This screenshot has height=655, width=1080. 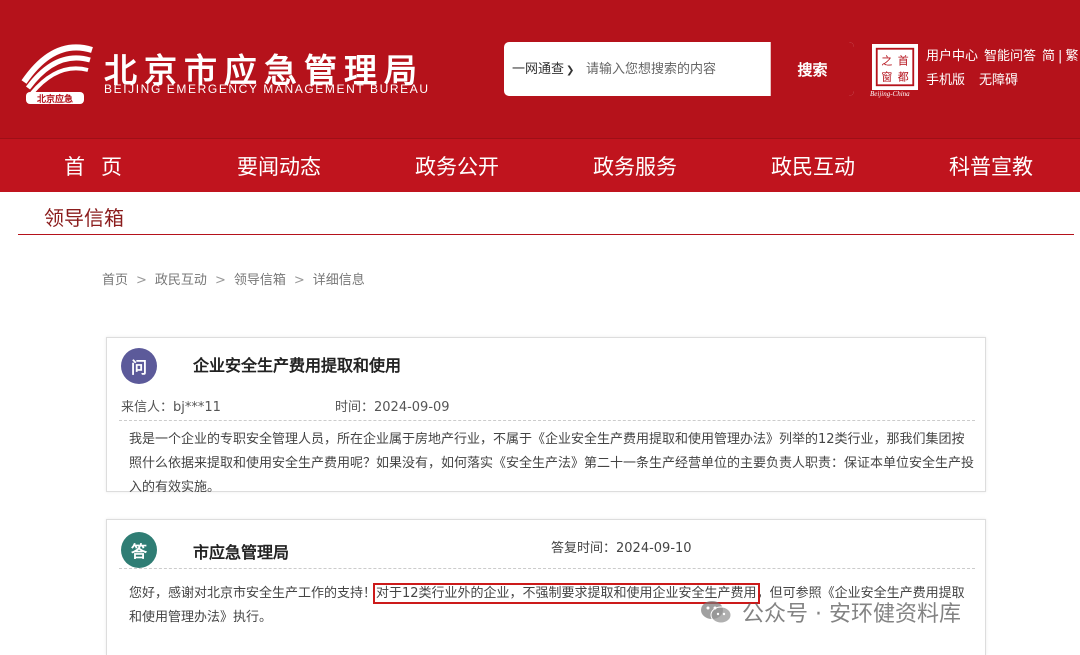 What do you see at coordinates (1048, 56) in the screenshot?
I see `simplified-link: 简` at bounding box center [1048, 56].